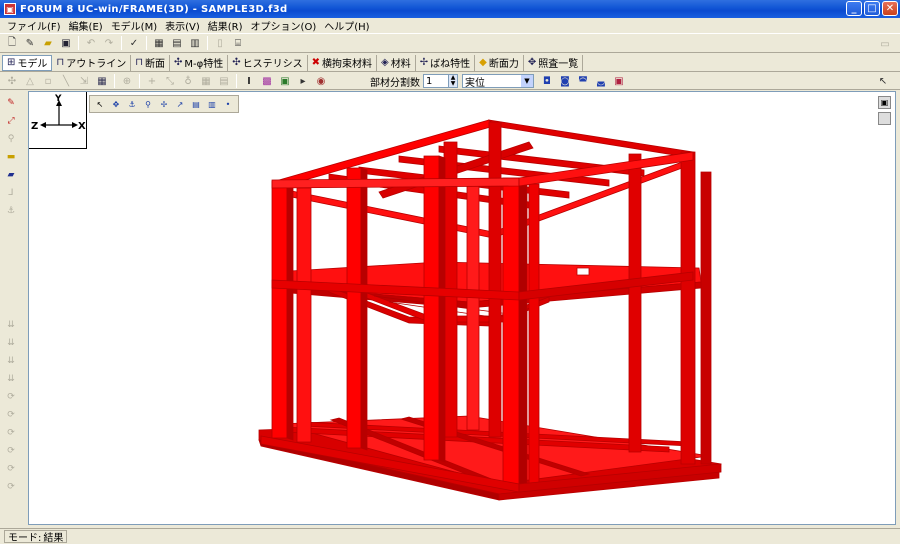 The image size is (900, 544). What do you see at coordinates (238, 43) in the screenshot?
I see `frame-icon: ⌸` at bounding box center [238, 43].